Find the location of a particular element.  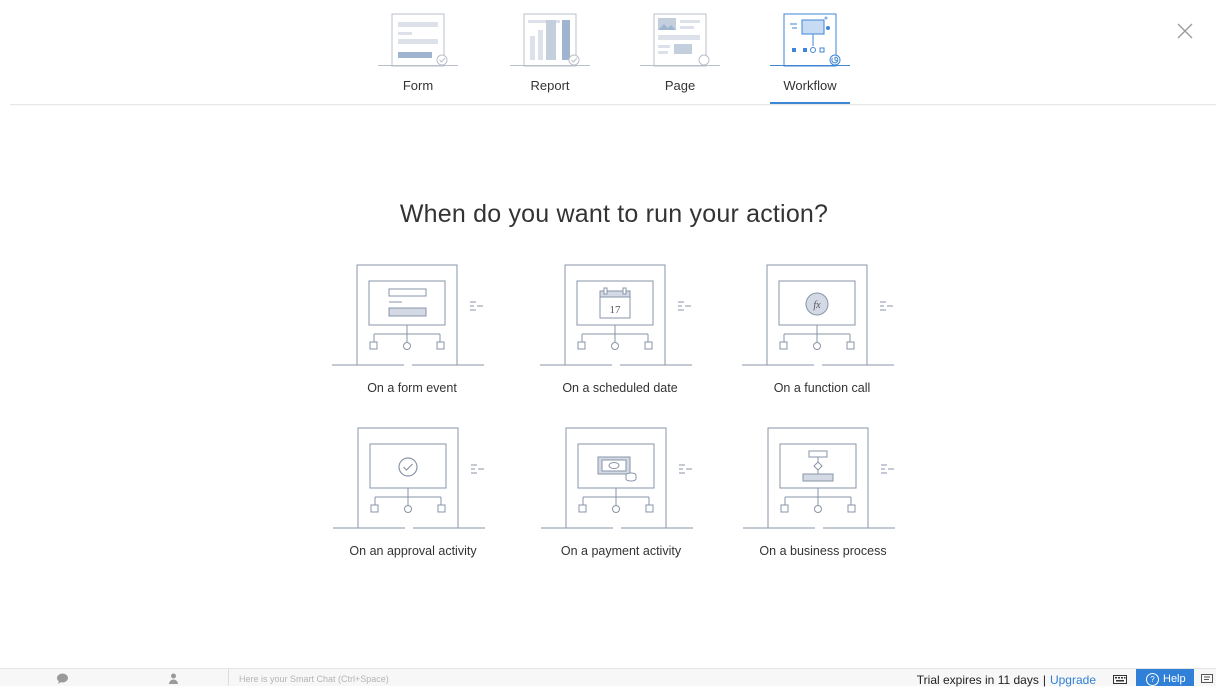

tab-form: Form is located at coordinates (418, 52).